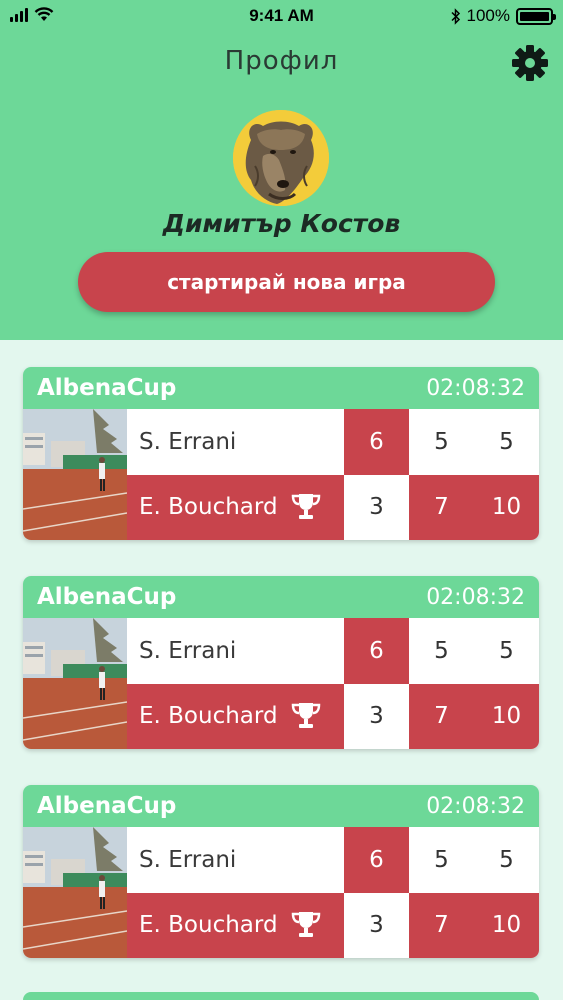 The height and width of the screenshot is (1000, 563). What do you see at coordinates (281, 61) in the screenshot?
I see `page-title: Профил` at bounding box center [281, 61].